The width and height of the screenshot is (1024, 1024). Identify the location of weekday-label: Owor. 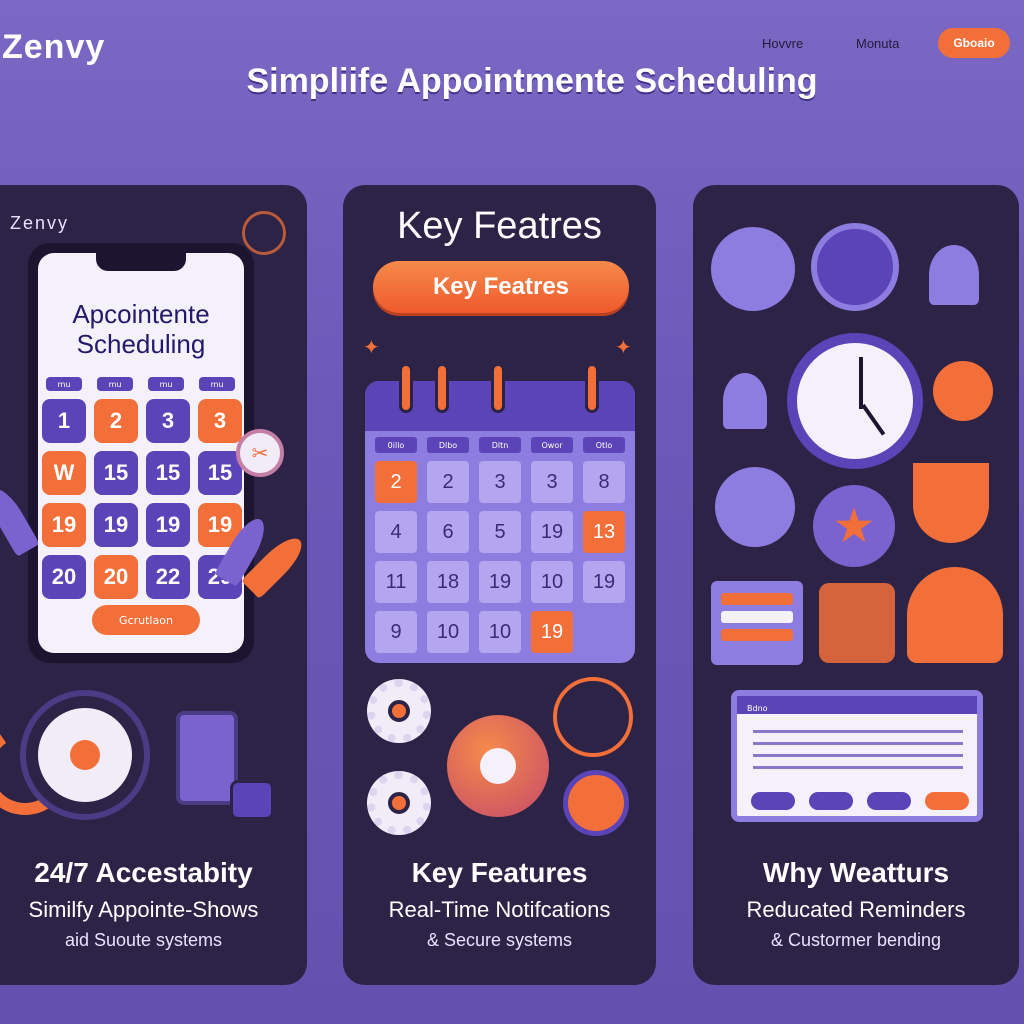
(552, 445).